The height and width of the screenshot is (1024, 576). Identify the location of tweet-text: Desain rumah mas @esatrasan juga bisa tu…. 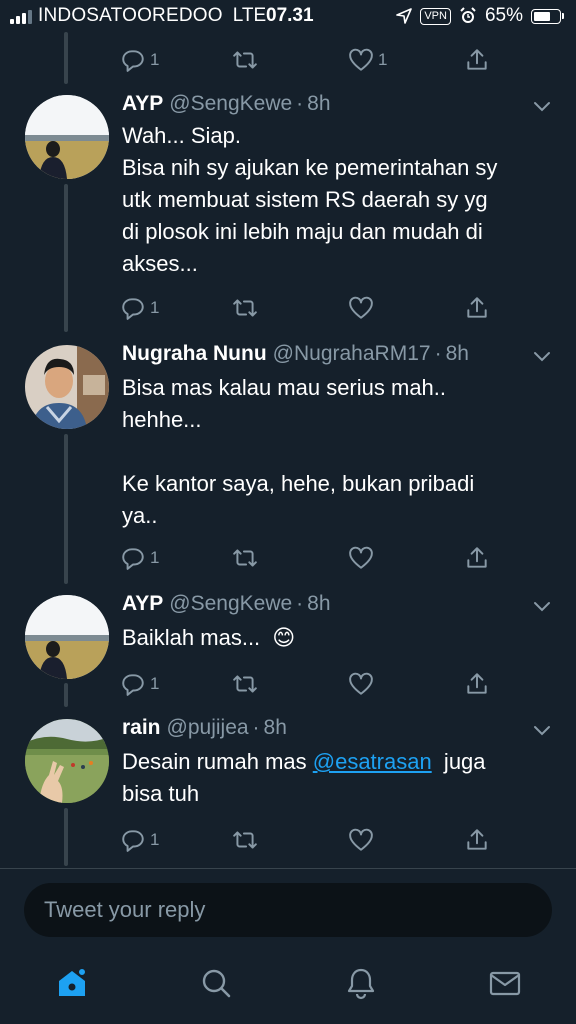
(337, 778).